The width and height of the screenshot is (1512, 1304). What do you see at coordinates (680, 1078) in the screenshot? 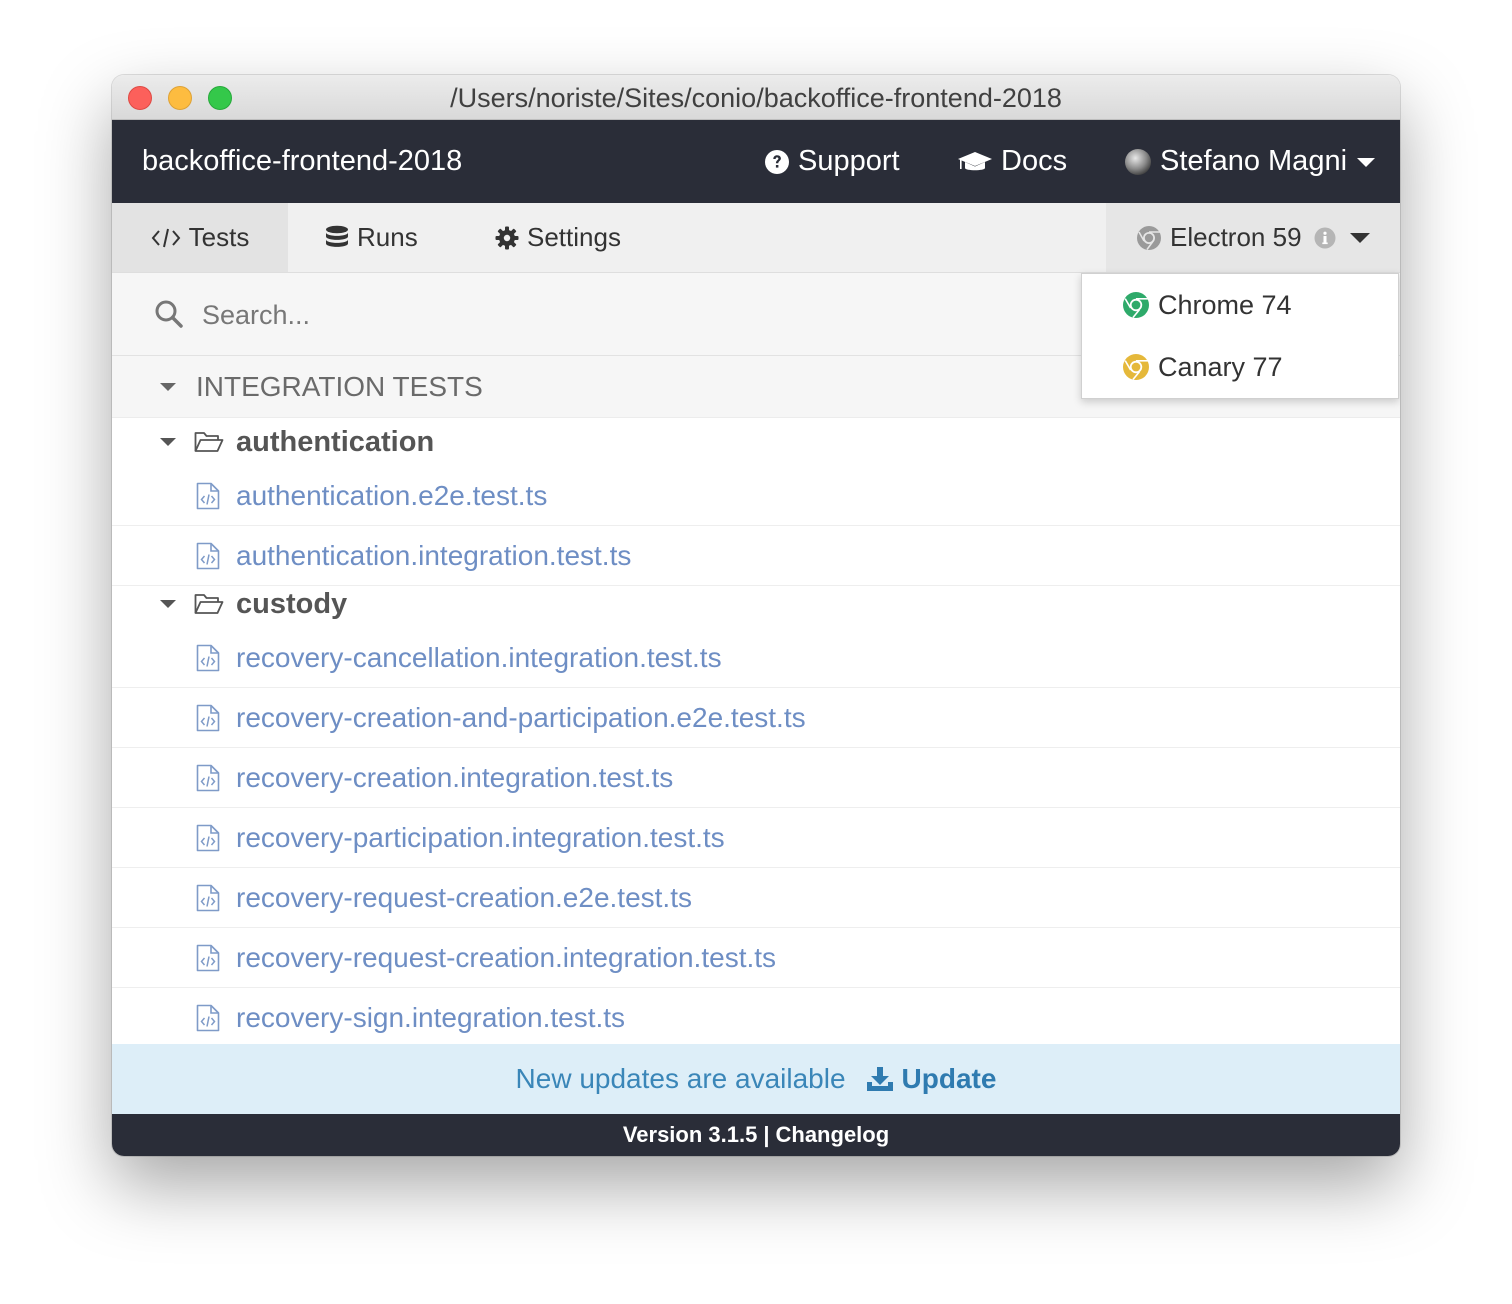
I see `updates-message: New updates are available` at bounding box center [680, 1078].